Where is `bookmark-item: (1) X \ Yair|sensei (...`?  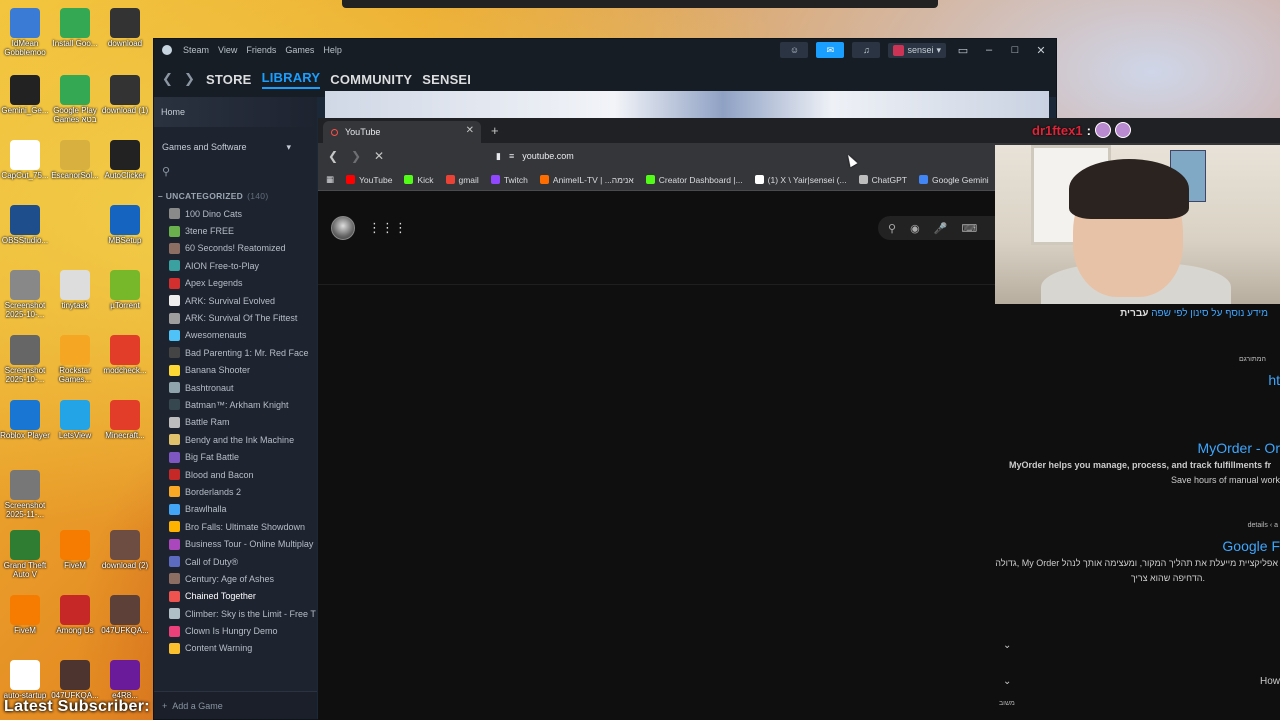
bookmark-item: (1) X \ Yair|sensei (... is located at coordinates (800, 180).